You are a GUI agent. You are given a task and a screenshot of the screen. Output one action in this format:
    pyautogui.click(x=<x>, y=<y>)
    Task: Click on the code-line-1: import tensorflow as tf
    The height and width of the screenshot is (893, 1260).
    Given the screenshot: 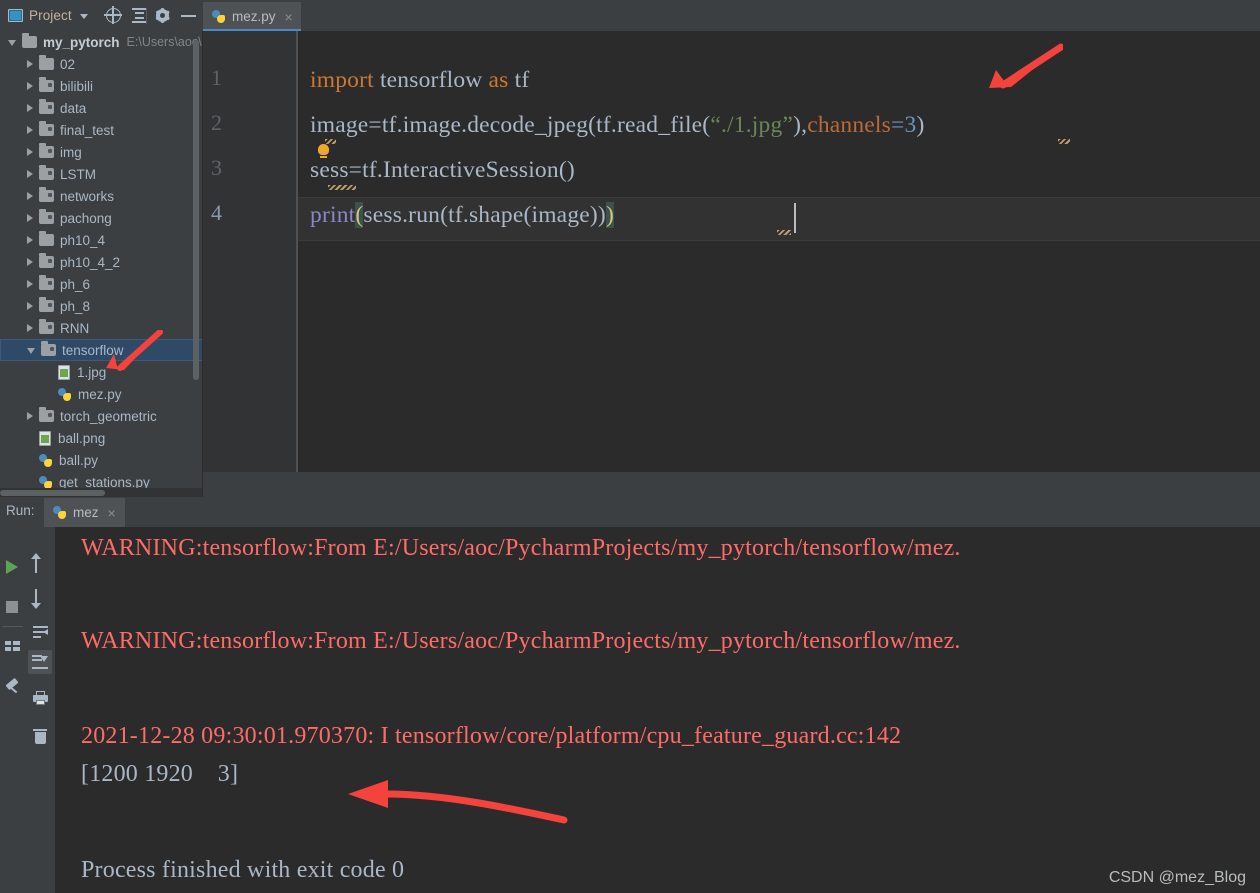 What is the action you would take?
    pyautogui.click(x=419, y=80)
    